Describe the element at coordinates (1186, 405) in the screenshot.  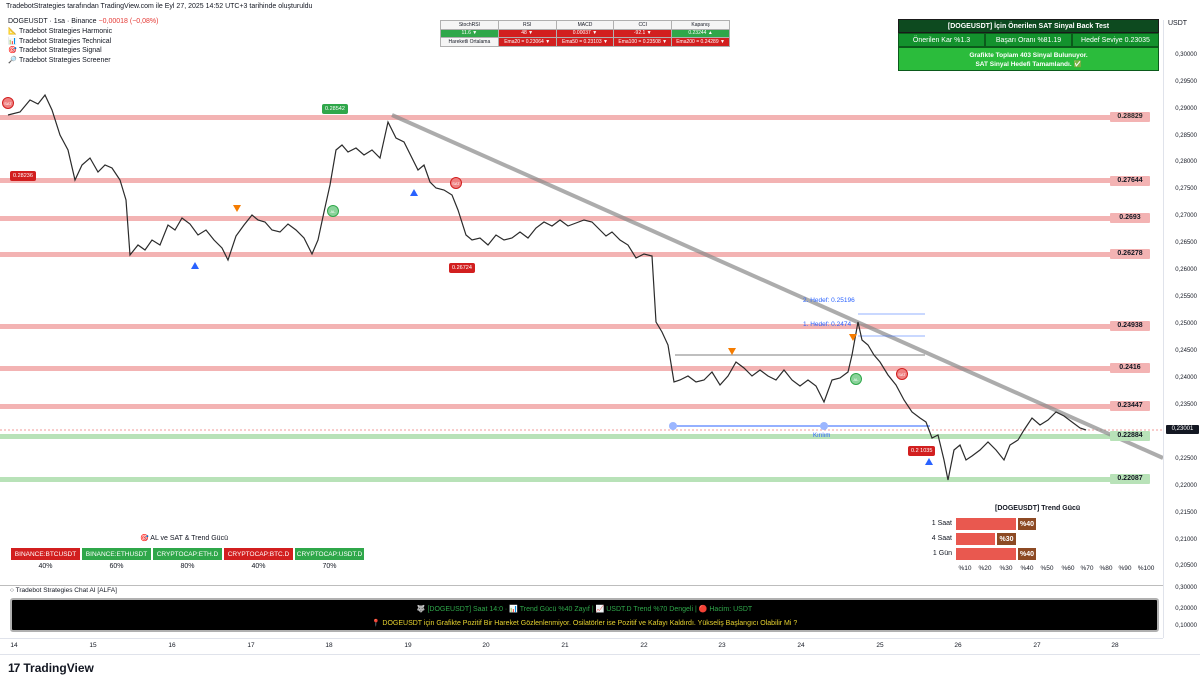
I see `price-tick: 0,23500` at that location.